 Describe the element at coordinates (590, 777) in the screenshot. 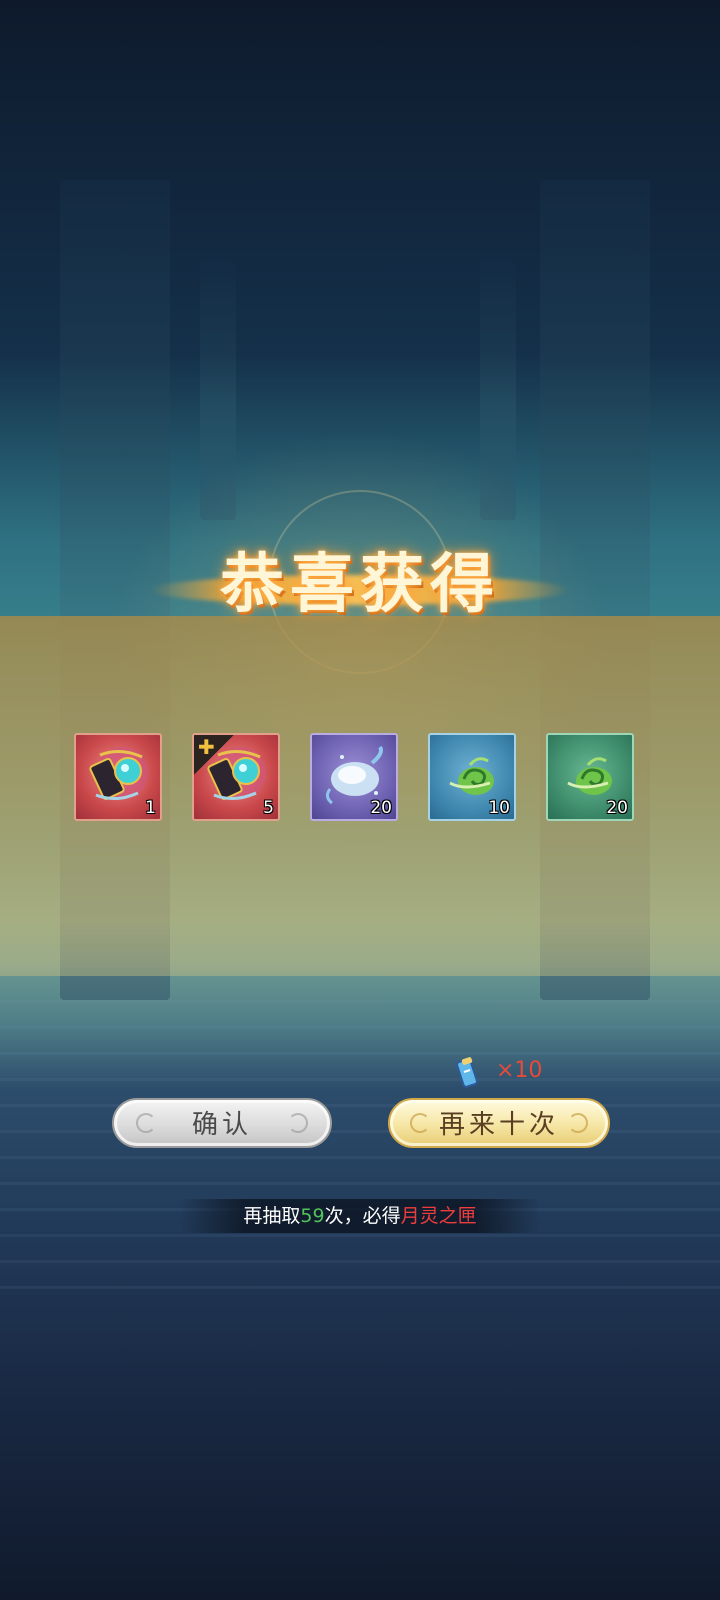

I see `reward-item-jade-cloud: 20` at that location.